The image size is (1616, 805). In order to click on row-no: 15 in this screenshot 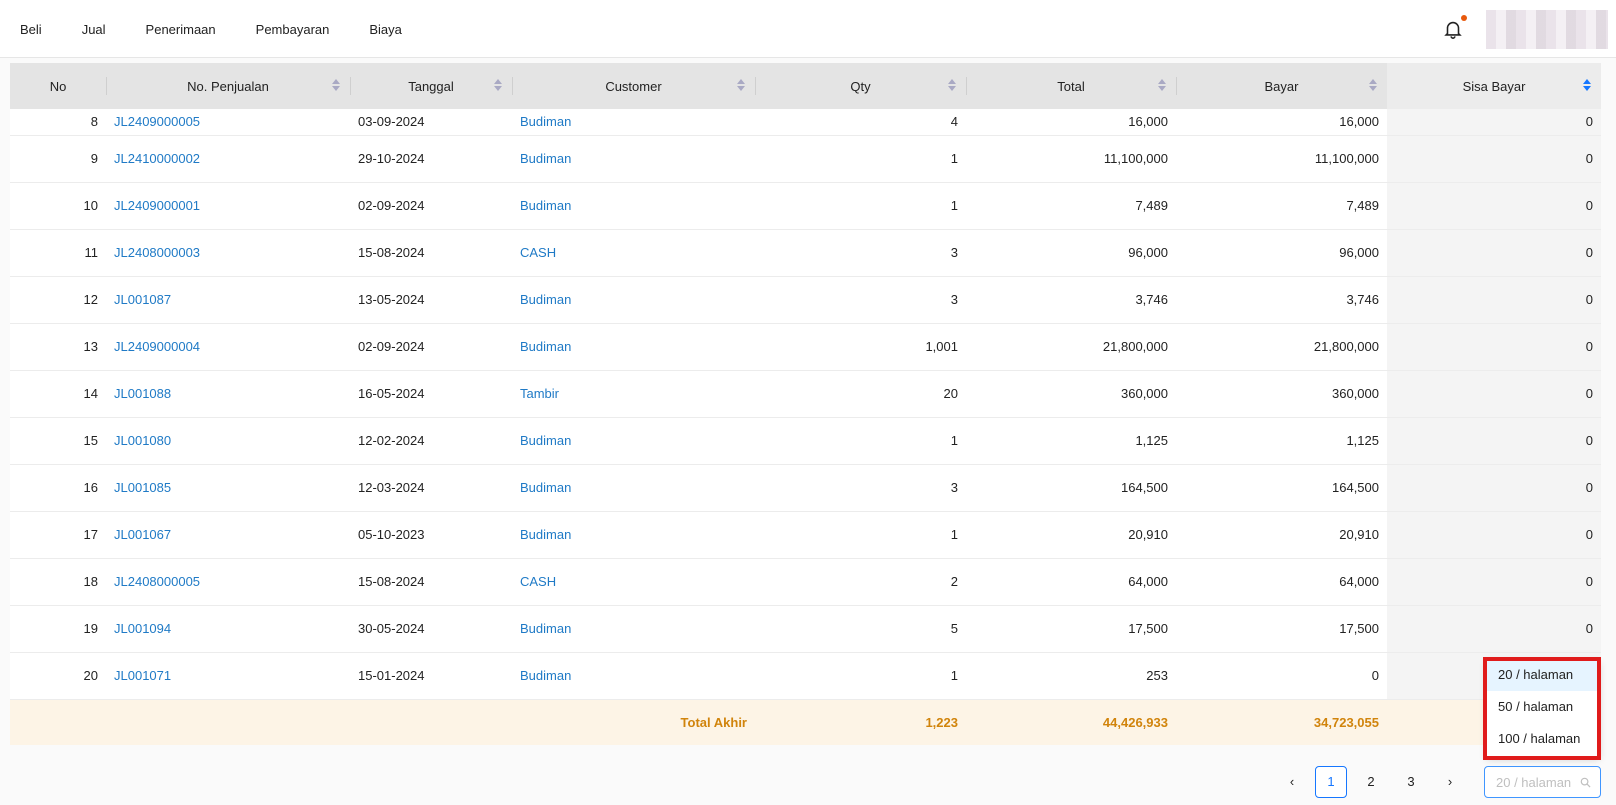, I will do `click(58, 441)`.